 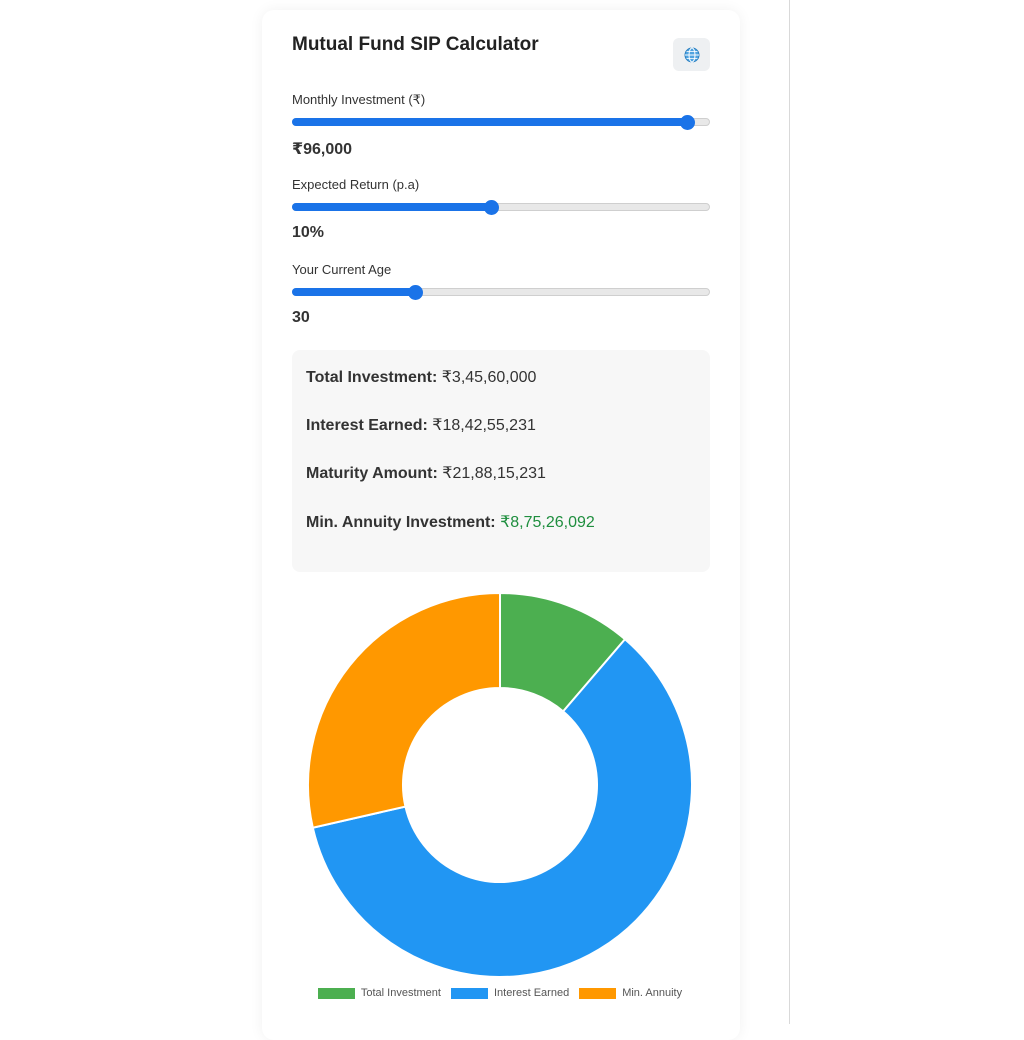 I want to click on expected-return-label: Expected Return (p.a), so click(x=356, y=184).